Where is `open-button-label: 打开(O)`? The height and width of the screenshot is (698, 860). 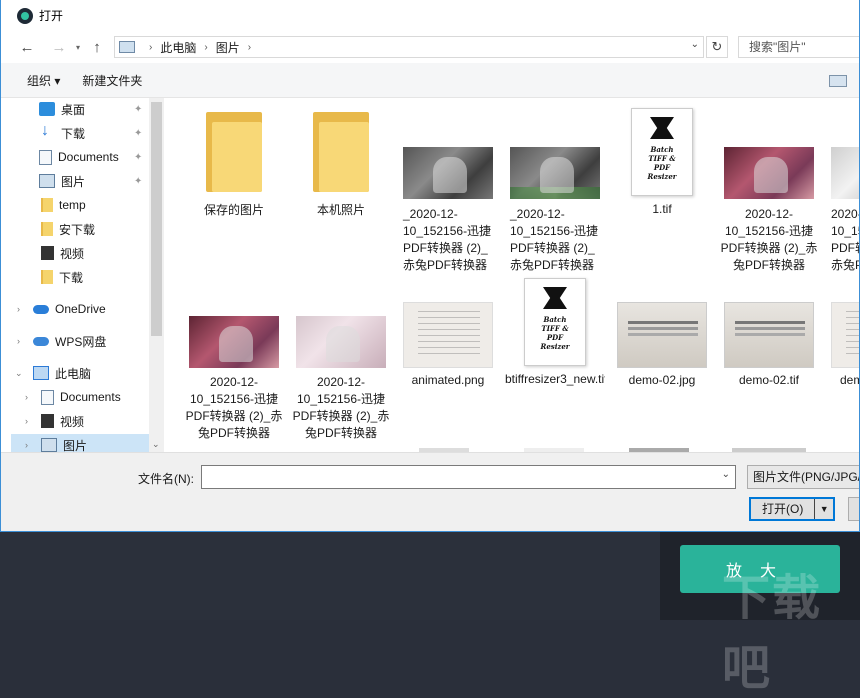 open-button-label: 打开(O) is located at coordinates (783, 509).